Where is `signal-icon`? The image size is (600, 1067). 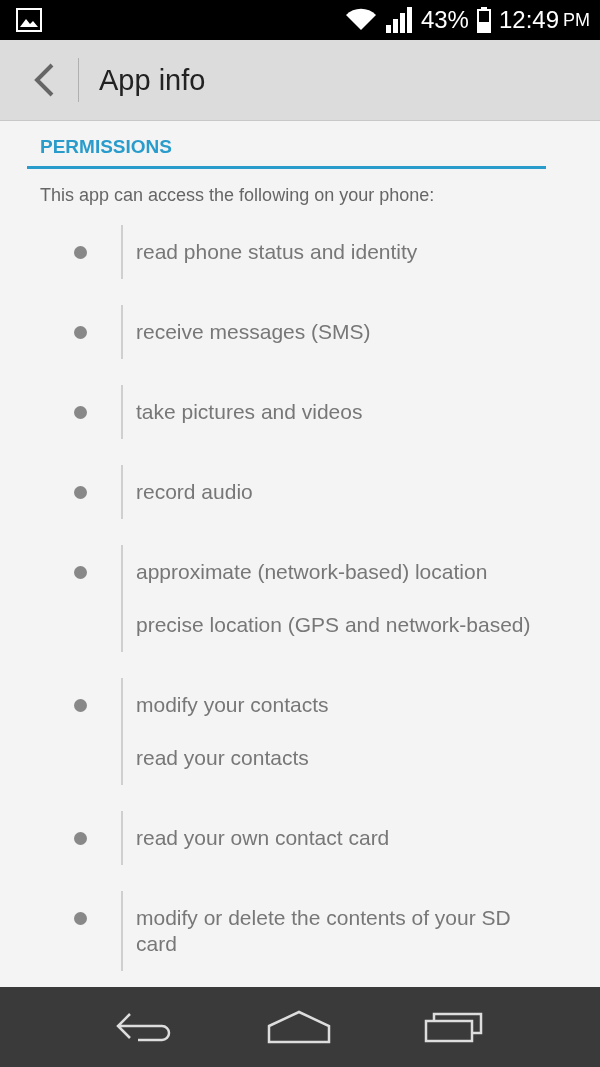
signal-icon is located at coordinates (398, 20).